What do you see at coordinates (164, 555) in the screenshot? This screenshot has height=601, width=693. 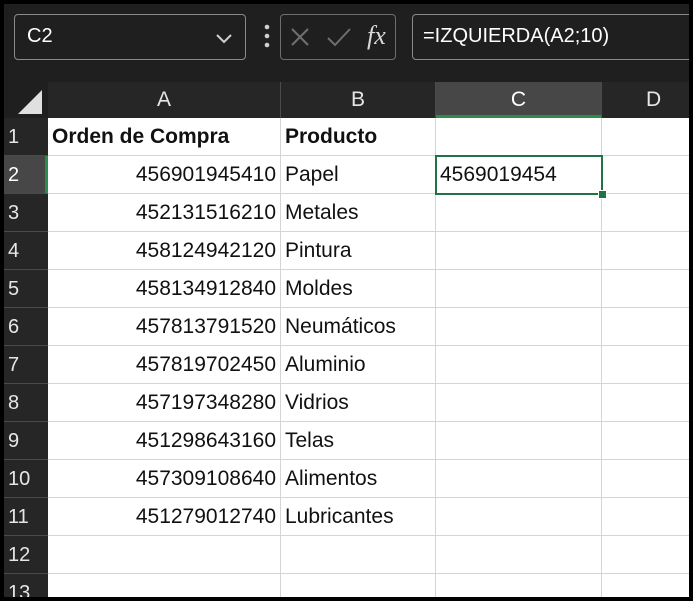 I see `cell-a12` at bounding box center [164, 555].